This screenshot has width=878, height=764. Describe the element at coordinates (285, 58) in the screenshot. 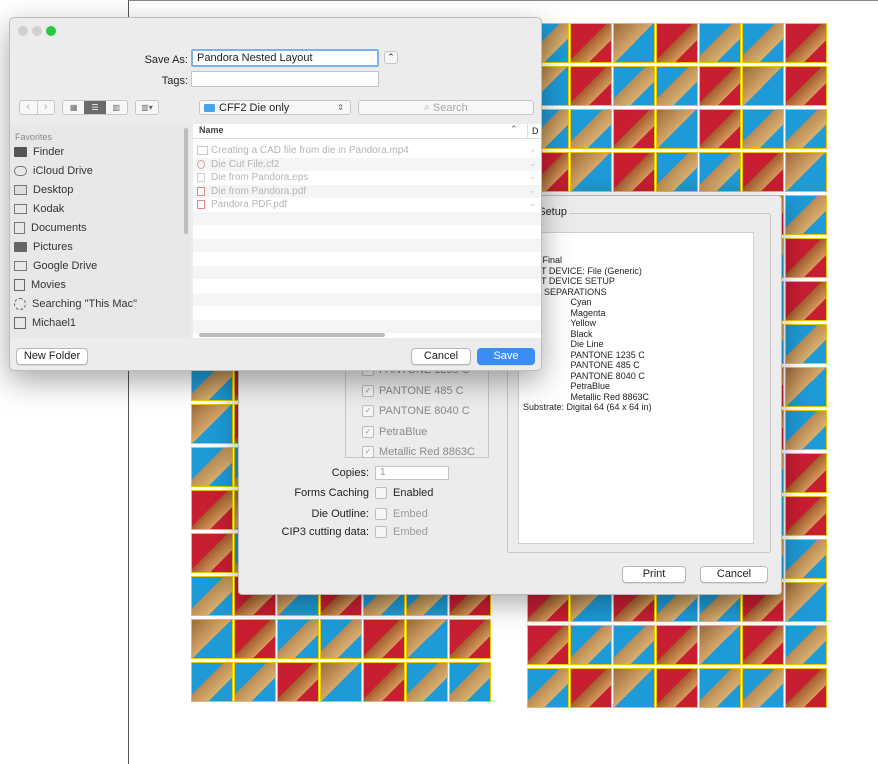

I see `save-as-input: Pandora Nested Layout` at that location.